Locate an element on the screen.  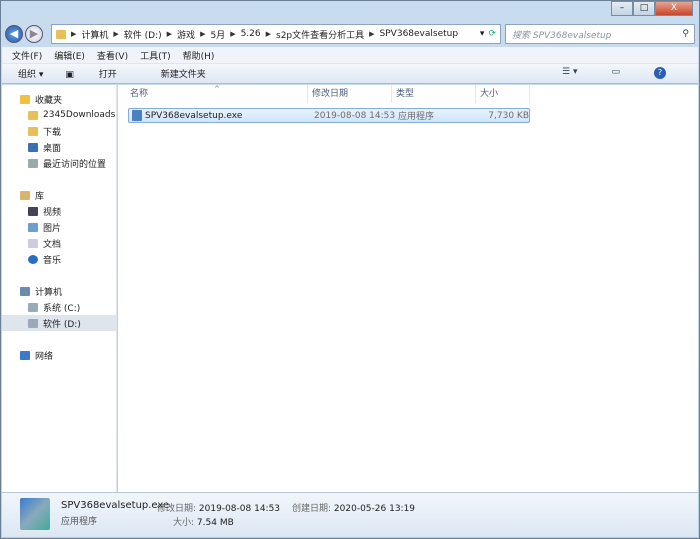
menu-tools: 工具(T) is located at coordinates (155, 55).